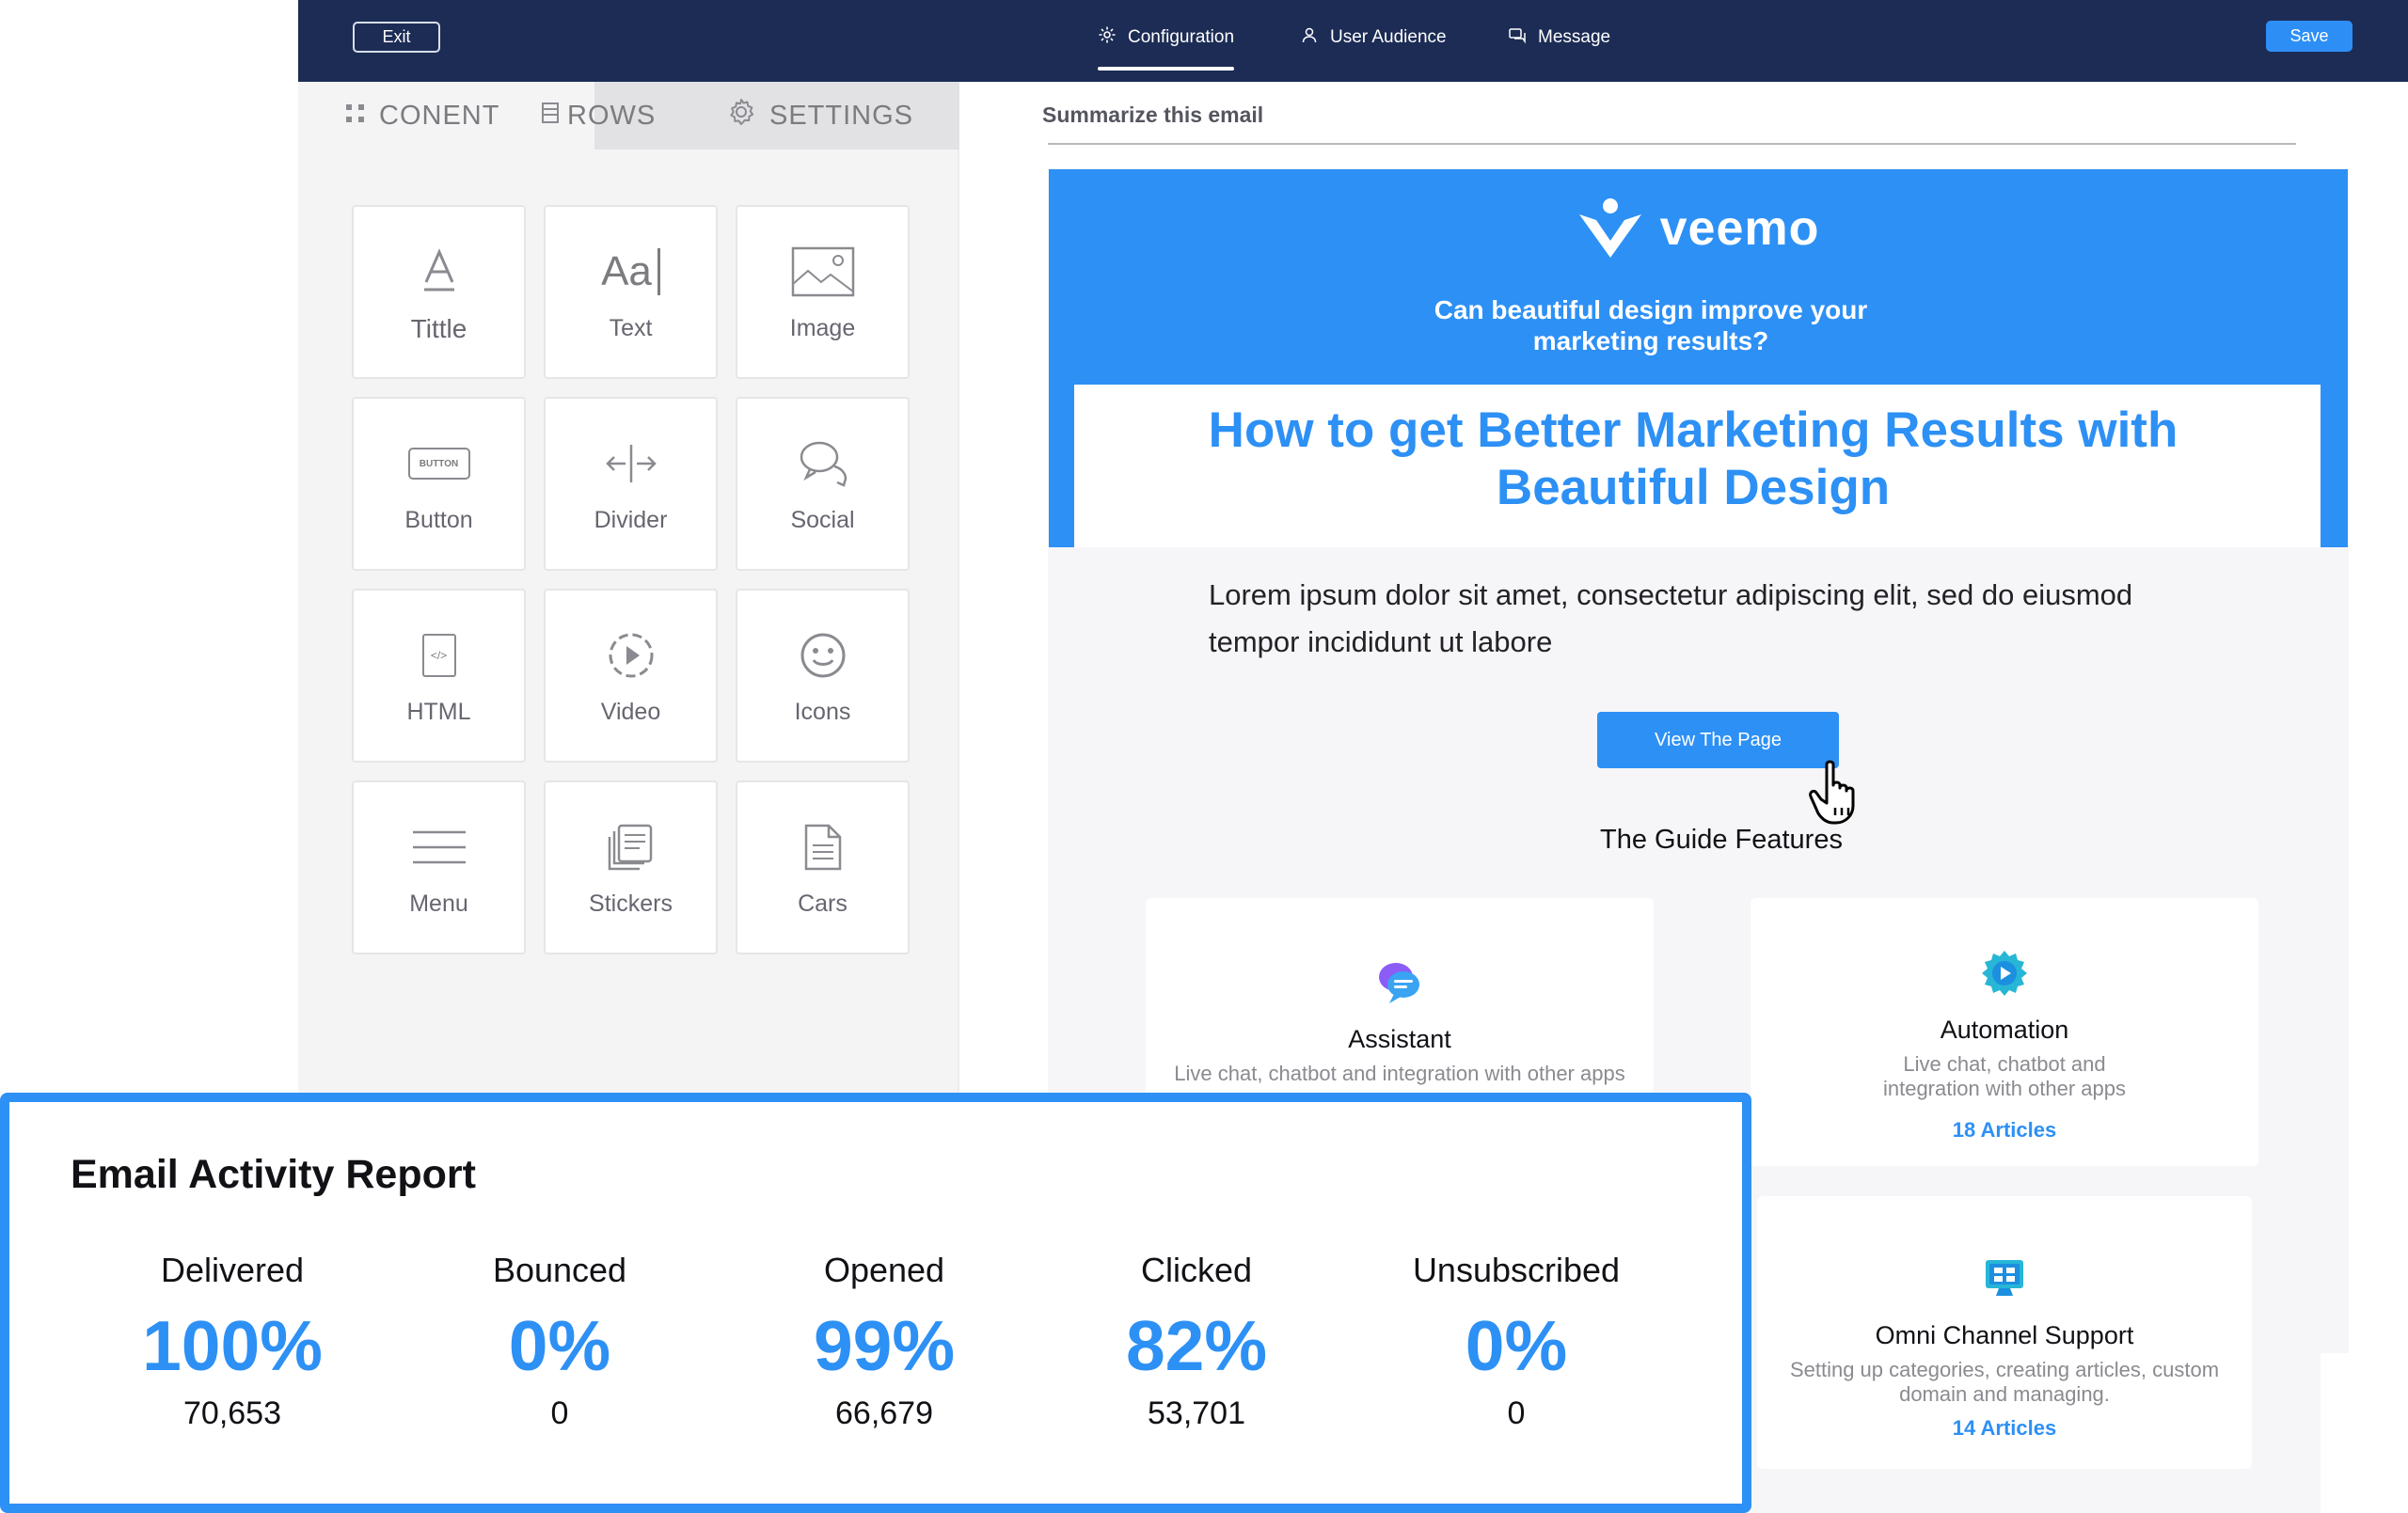 This screenshot has width=2408, height=1513. I want to click on block-stickers-label: Stickers, so click(631, 903).